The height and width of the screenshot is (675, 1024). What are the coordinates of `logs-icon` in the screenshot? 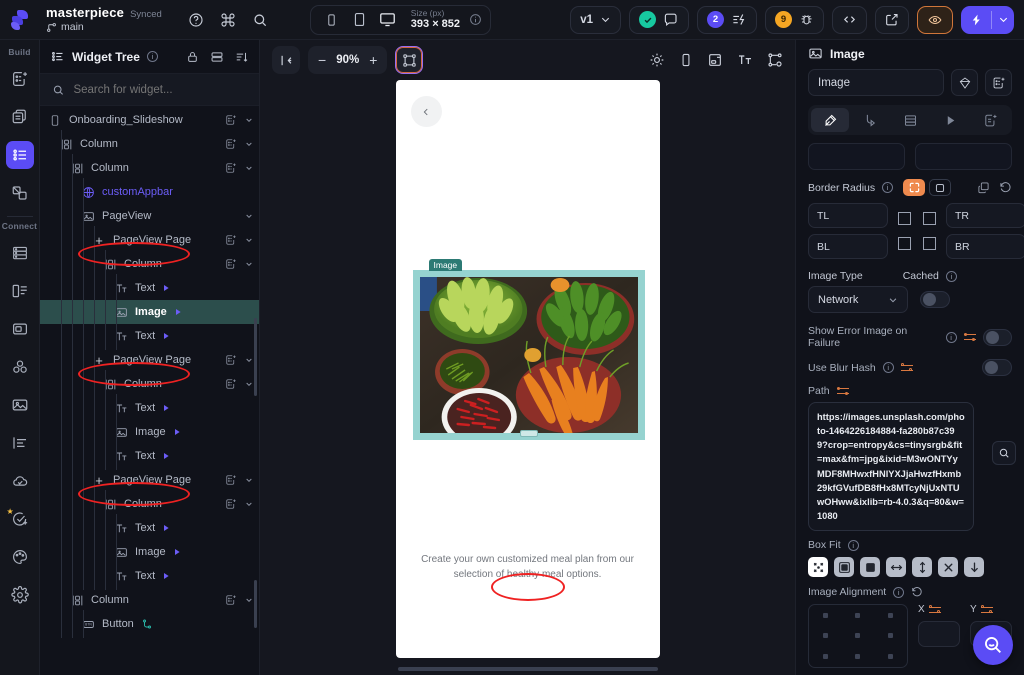 It's located at (20, 443).